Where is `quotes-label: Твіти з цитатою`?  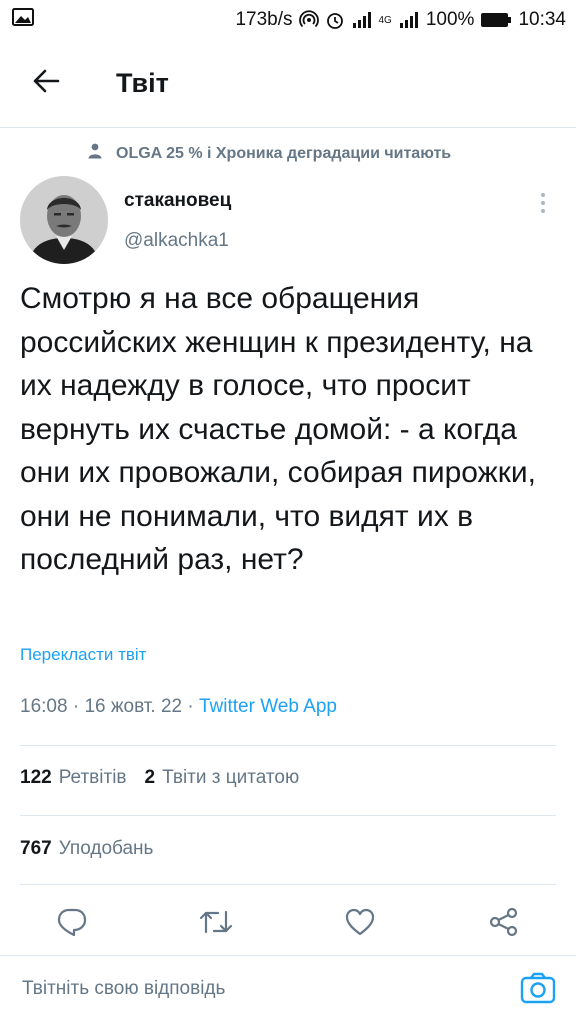
quotes-label: Твіти з цитатою is located at coordinates (231, 777).